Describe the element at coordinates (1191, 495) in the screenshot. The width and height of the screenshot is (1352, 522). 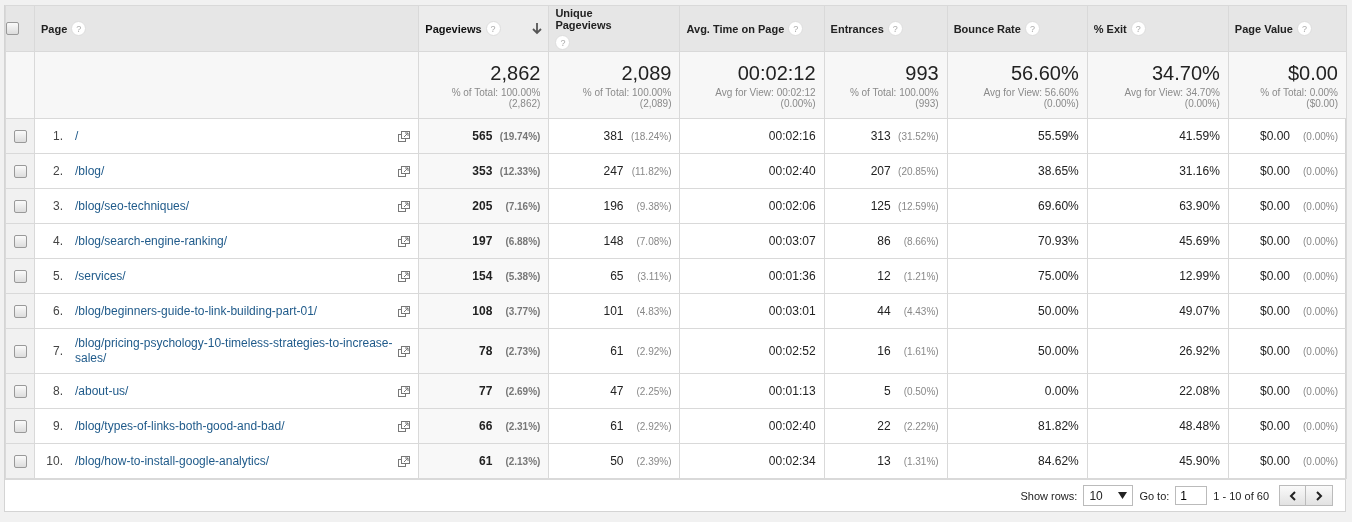
I see `go-to-field: 1` at that location.